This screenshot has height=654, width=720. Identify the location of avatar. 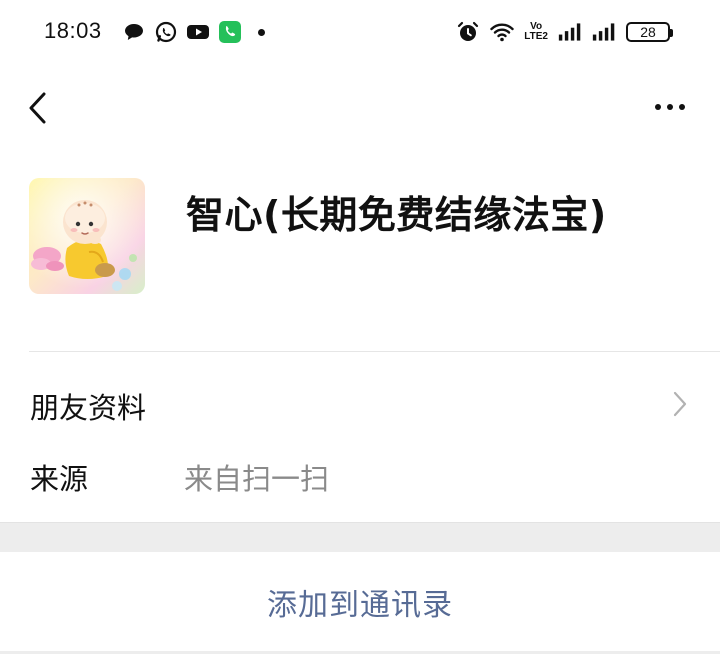
(87, 236).